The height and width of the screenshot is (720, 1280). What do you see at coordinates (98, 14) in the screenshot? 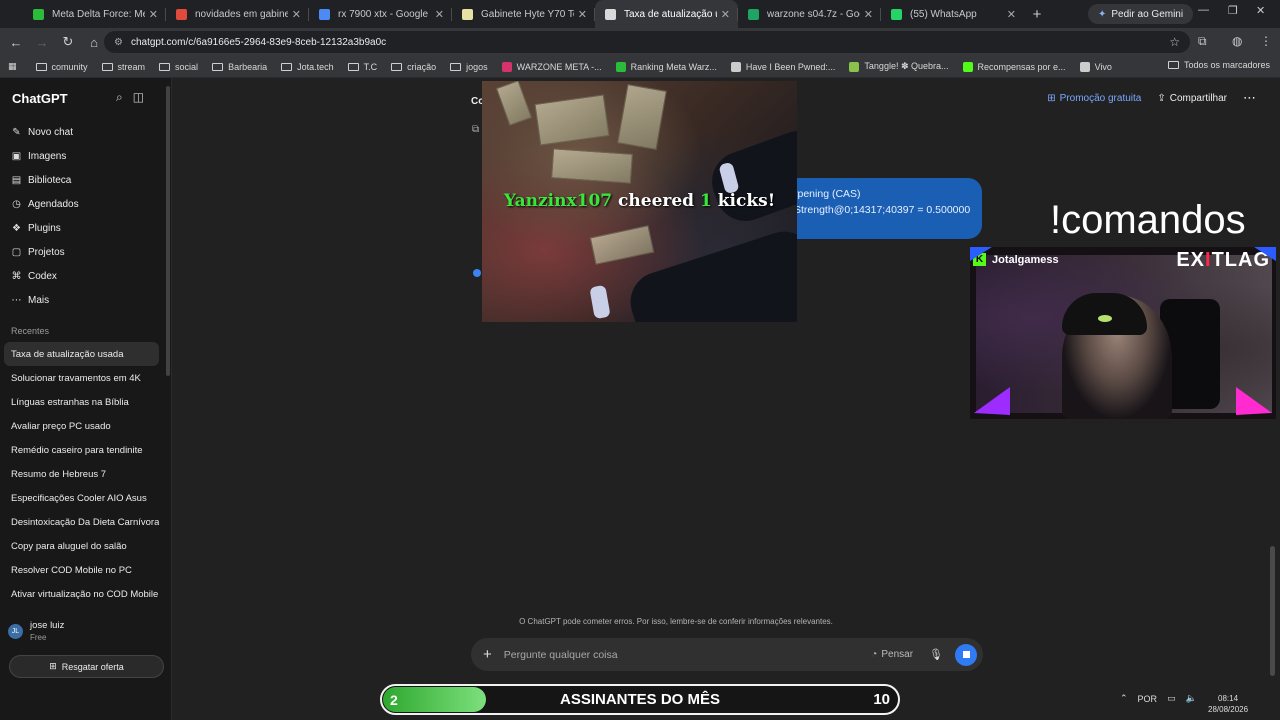
I see `tab-title: Meta Delta Force: Melhores` at bounding box center [98, 14].